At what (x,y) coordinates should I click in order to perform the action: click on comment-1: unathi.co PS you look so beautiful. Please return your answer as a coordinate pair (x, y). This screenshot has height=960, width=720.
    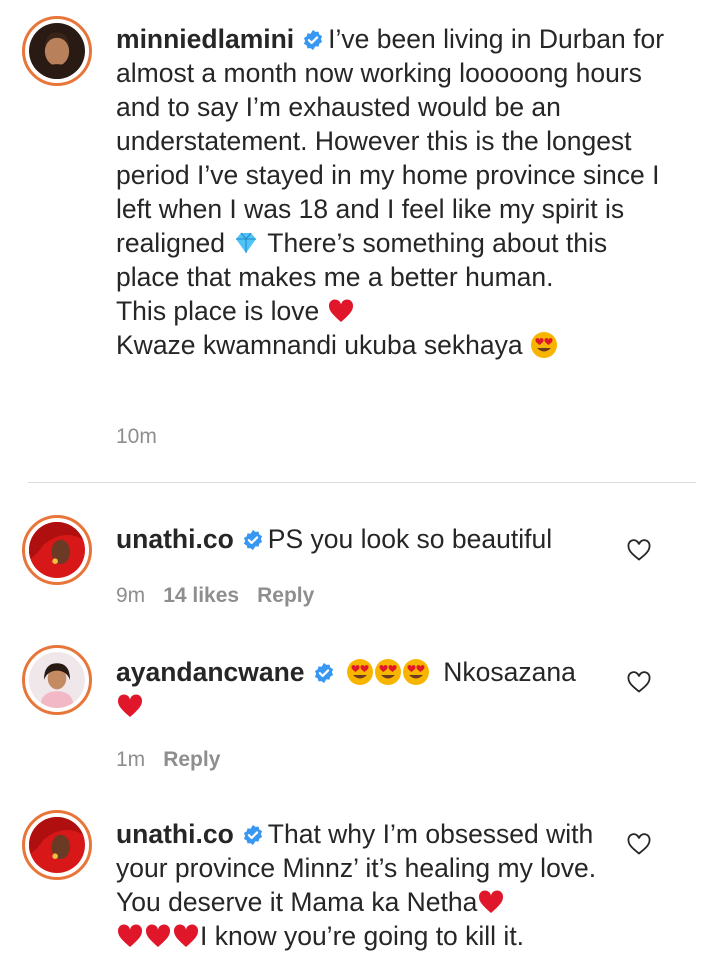
    Looking at the image, I should click on (366, 539).